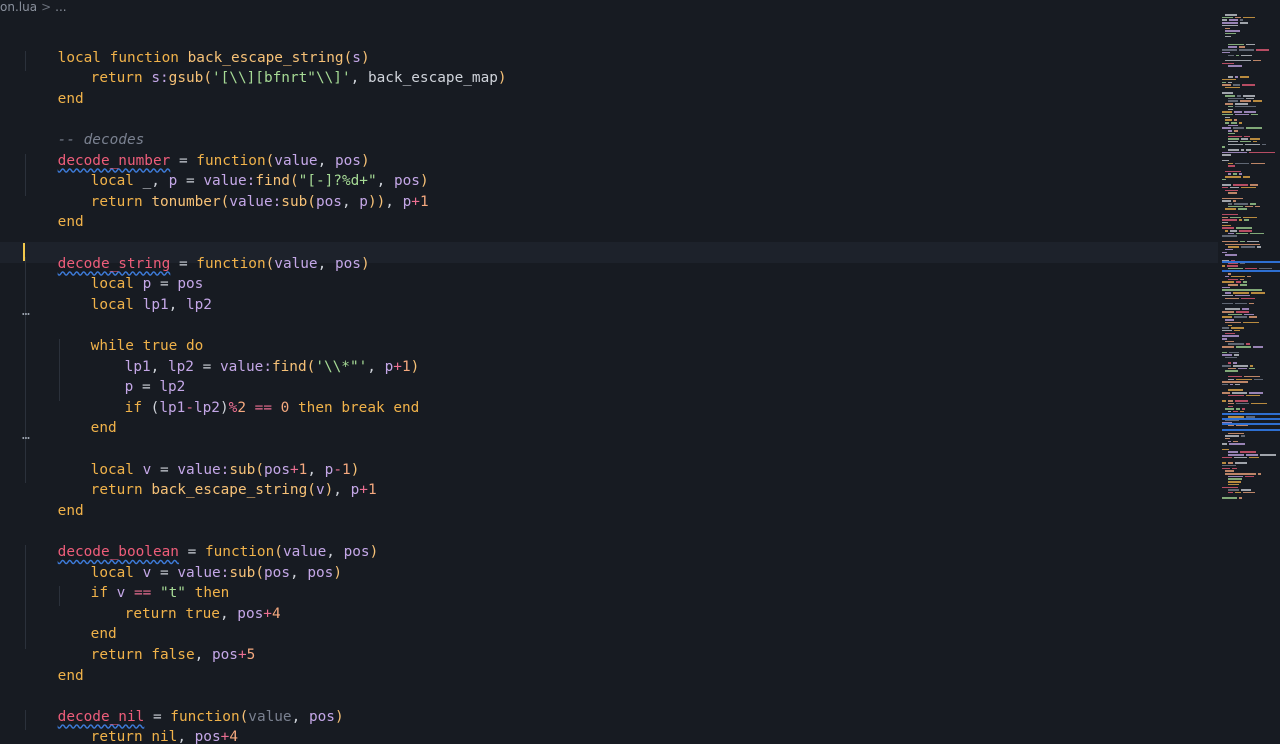  I want to click on code-line-13: local lp1, lp2, so click(134, 293).